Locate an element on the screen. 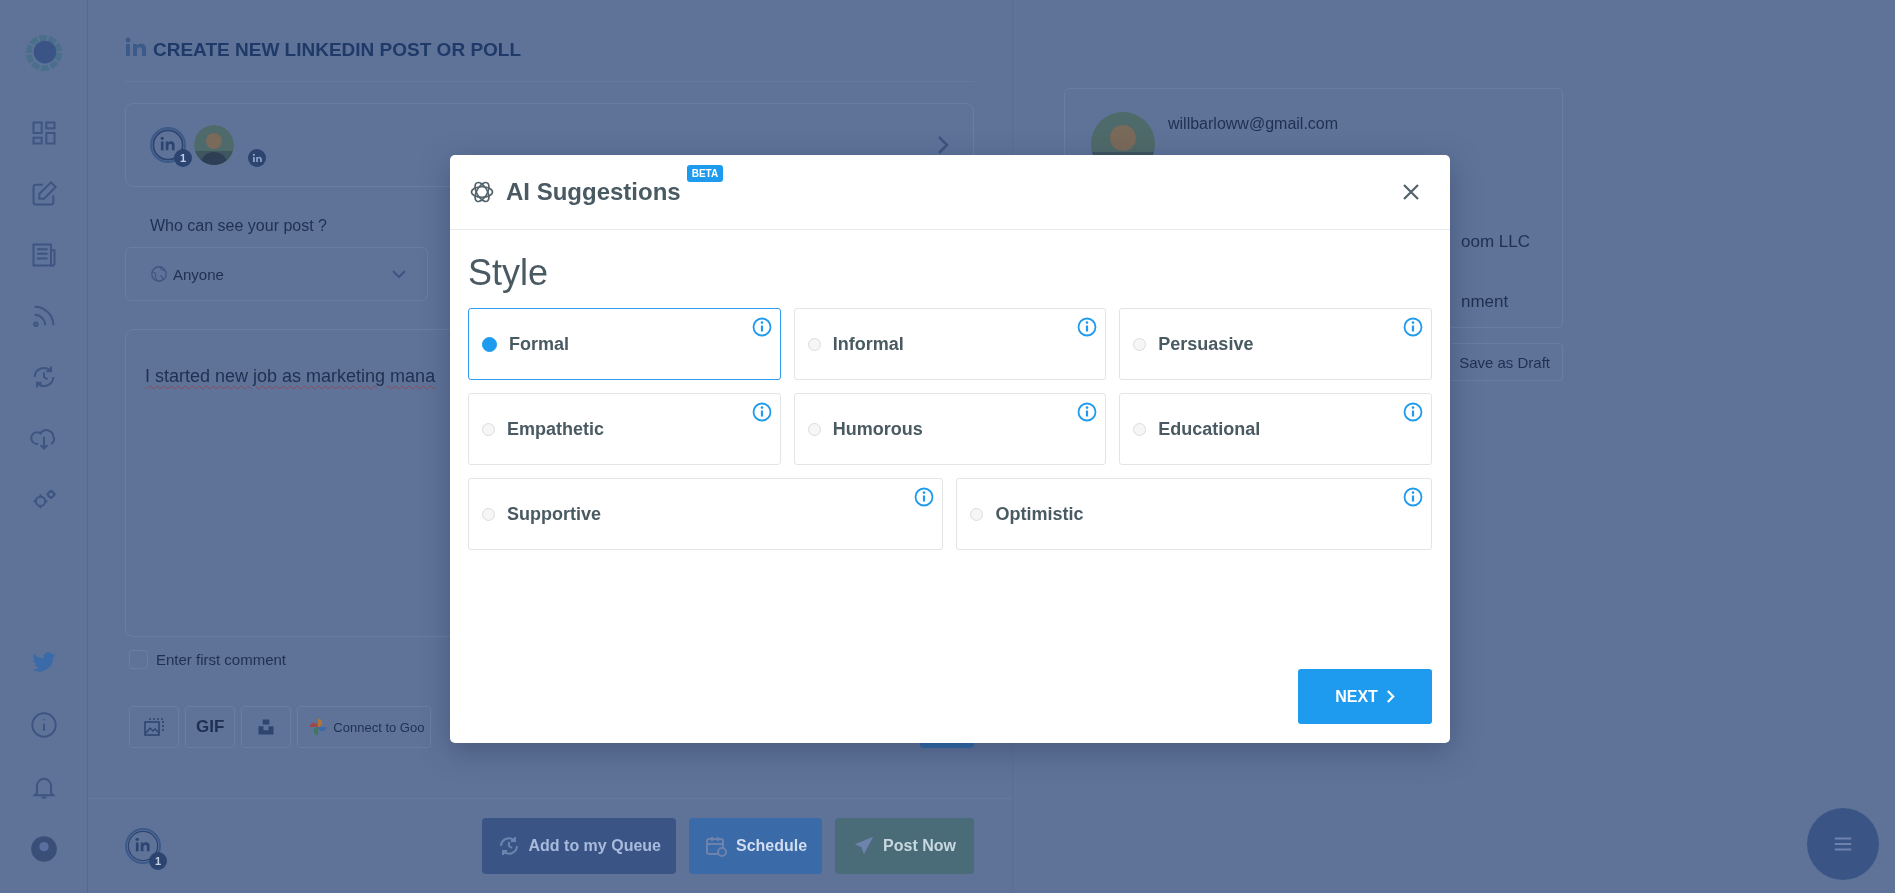 Image resolution: width=1895 pixels, height=893 pixels. beta-badge: BETA is located at coordinates (705, 173).